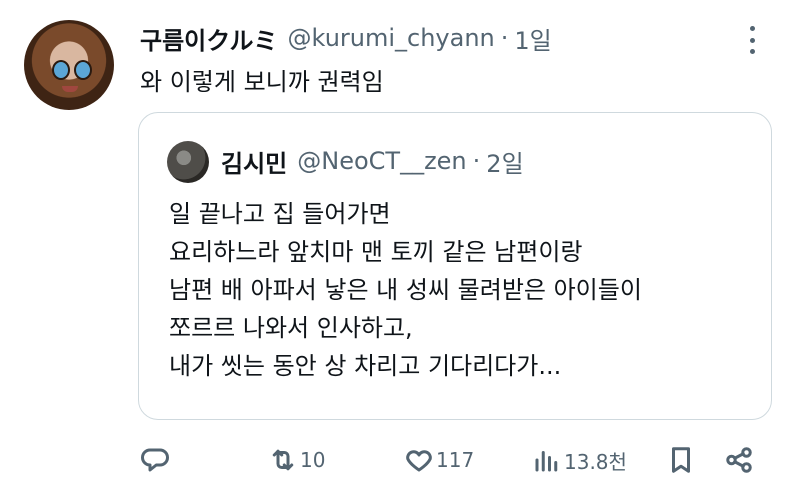 This screenshot has height=484, width=800. What do you see at coordinates (505, 163) in the screenshot?
I see `quoted-time: 2일` at bounding box center [505, 163].